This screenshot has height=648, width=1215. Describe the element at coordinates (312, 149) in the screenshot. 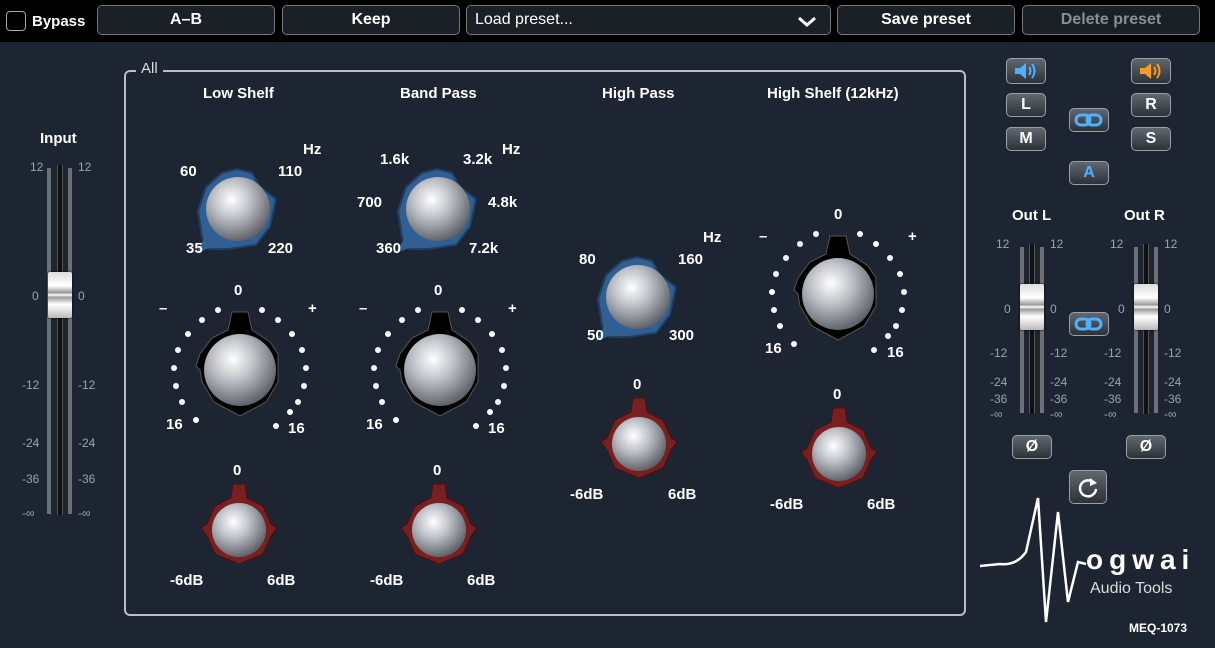

I see `low-shelf-unit: Hz` at that location.